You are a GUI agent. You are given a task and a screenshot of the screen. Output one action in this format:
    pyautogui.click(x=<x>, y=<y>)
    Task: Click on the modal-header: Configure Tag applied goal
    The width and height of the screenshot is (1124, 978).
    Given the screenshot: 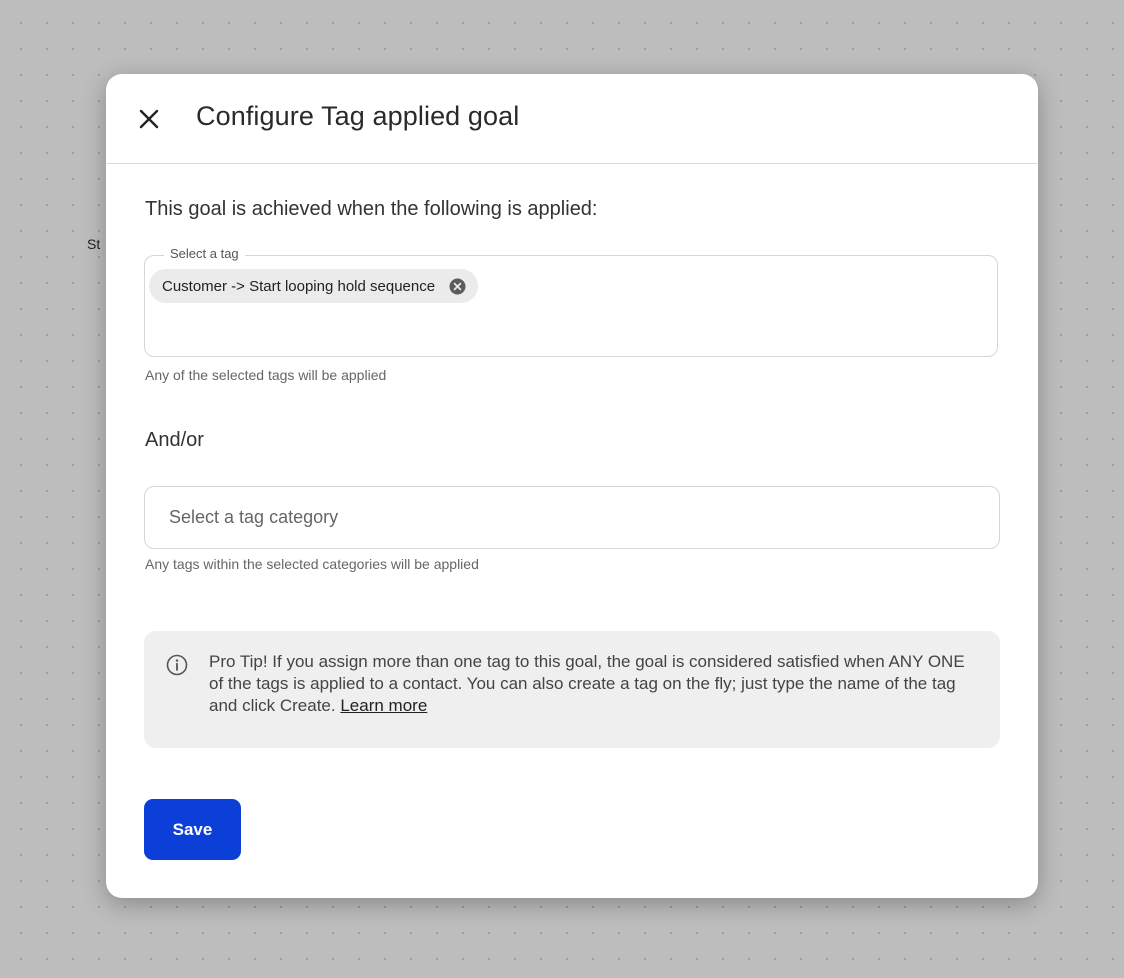 What is the action you would take?
    pyautogui.click(x=572, y=119)
    